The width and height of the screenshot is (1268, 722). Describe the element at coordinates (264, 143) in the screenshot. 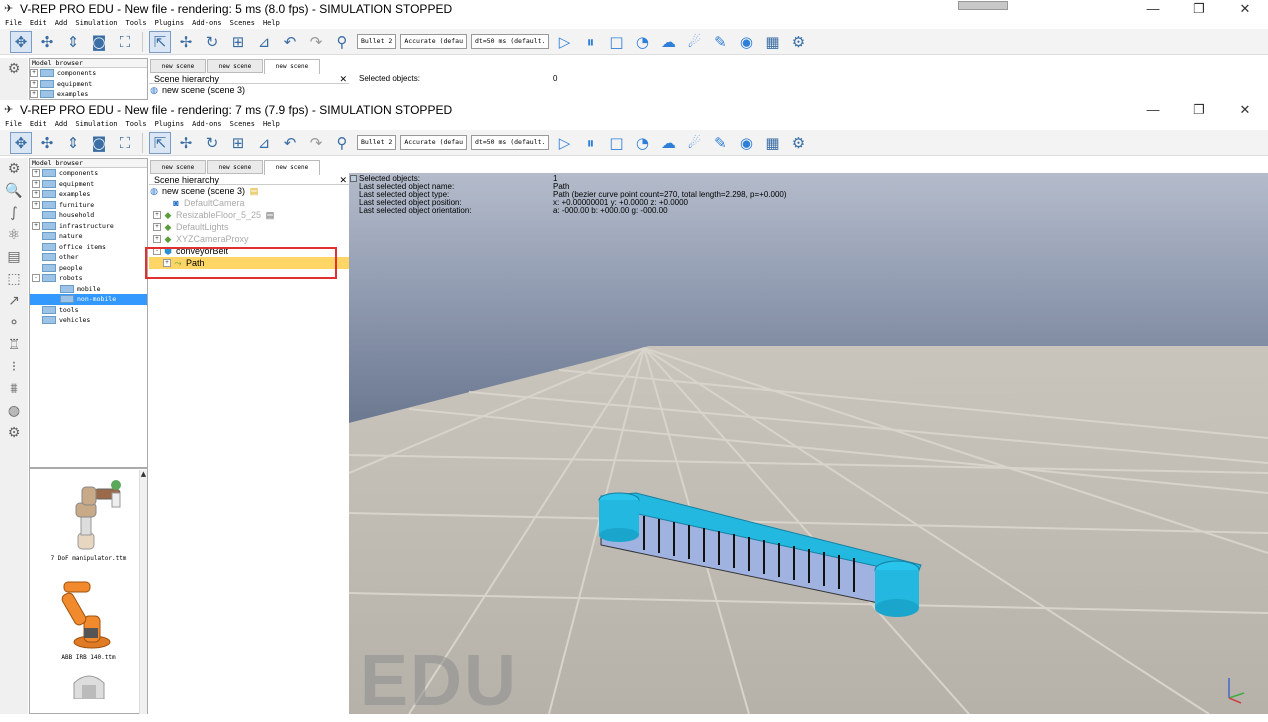

I see `transfer-dna-icon: ⊿` at that location.